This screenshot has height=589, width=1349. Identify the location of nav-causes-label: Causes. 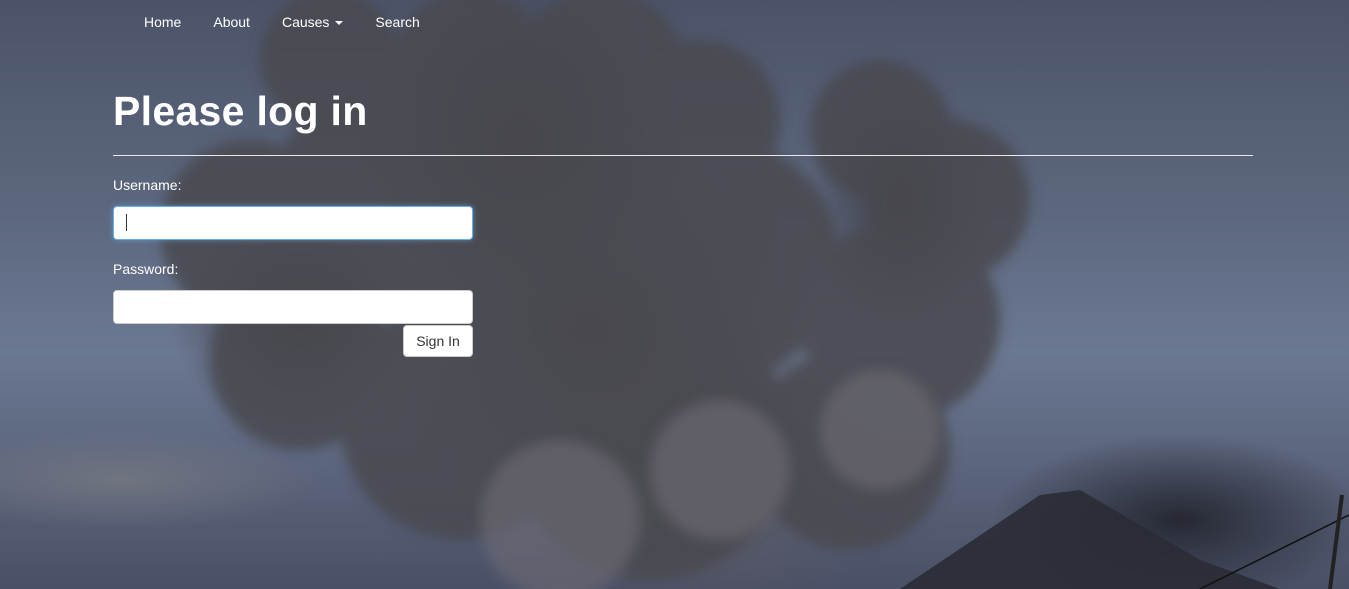
(305, 22).